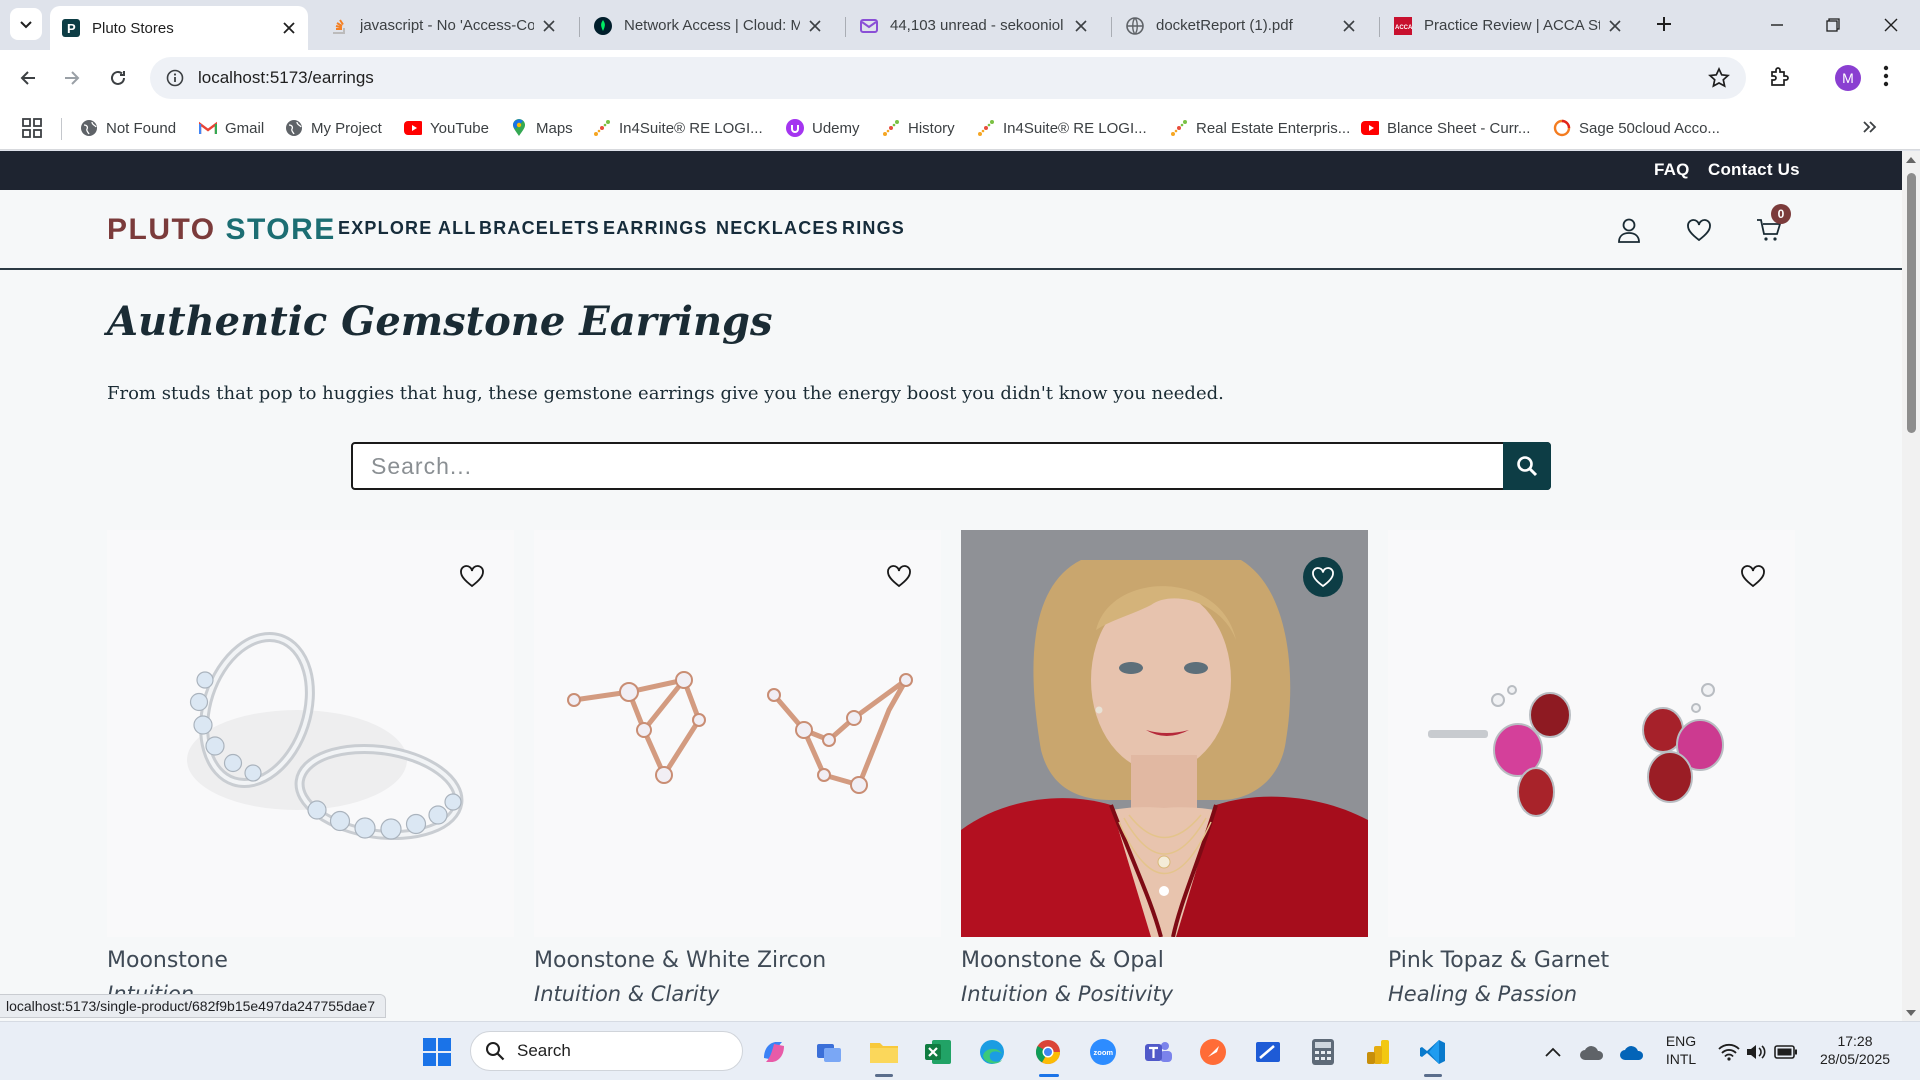 Image resolution: width=1920 pixels, height=1080 pixels. What do you see at coordinates (1672, 170) in the screenshot?
I see `faq-link: FAQ` at bounding box center [1672, 170].